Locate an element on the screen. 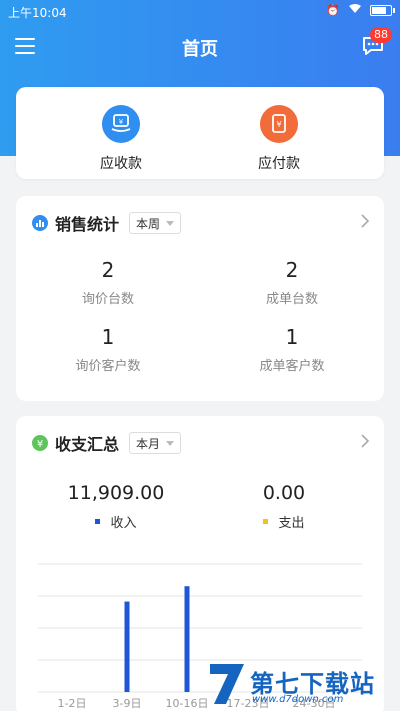 Image resolution: width=400 pixels, height=711 pixels. receivable-icon: ¥ is located at coordinates (121, 124).